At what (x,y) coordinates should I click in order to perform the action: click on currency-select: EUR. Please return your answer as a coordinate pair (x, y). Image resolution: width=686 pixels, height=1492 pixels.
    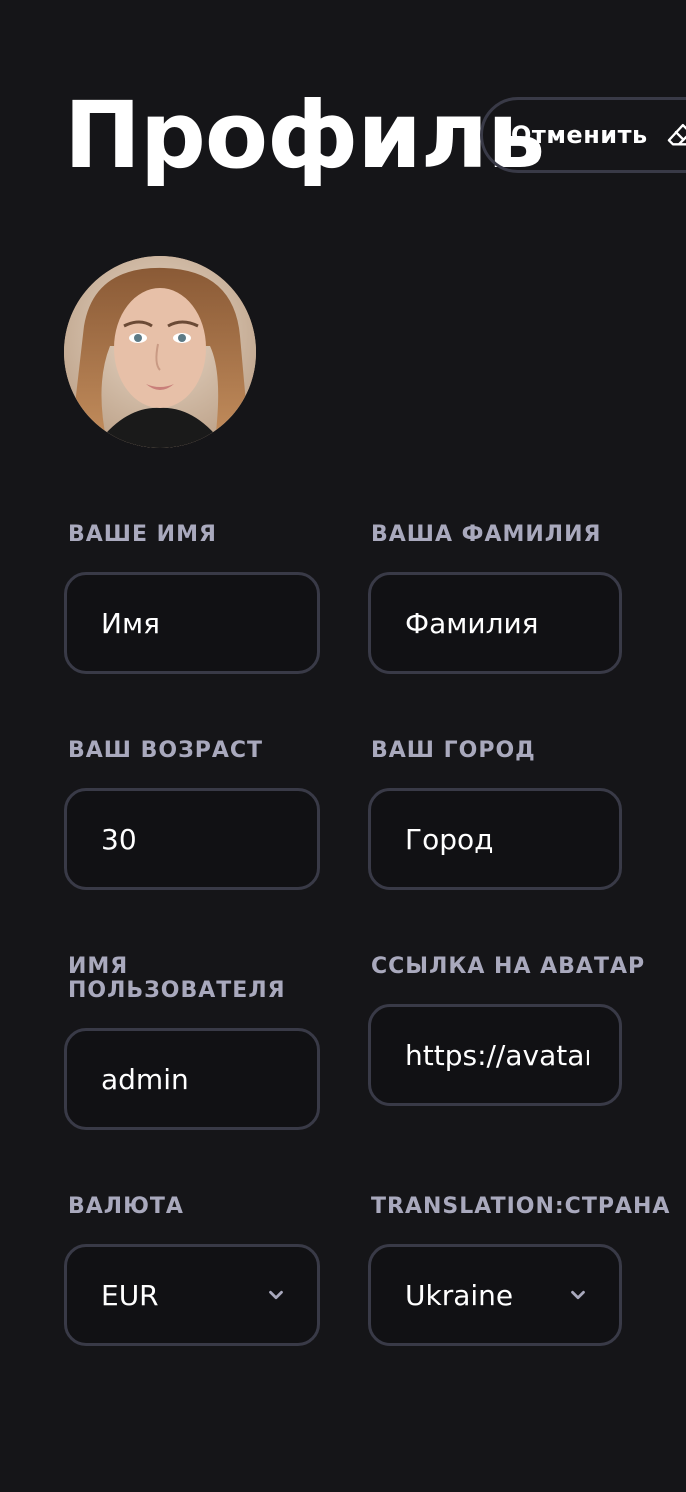
    Looking at the image, I should click on (192, 1295).